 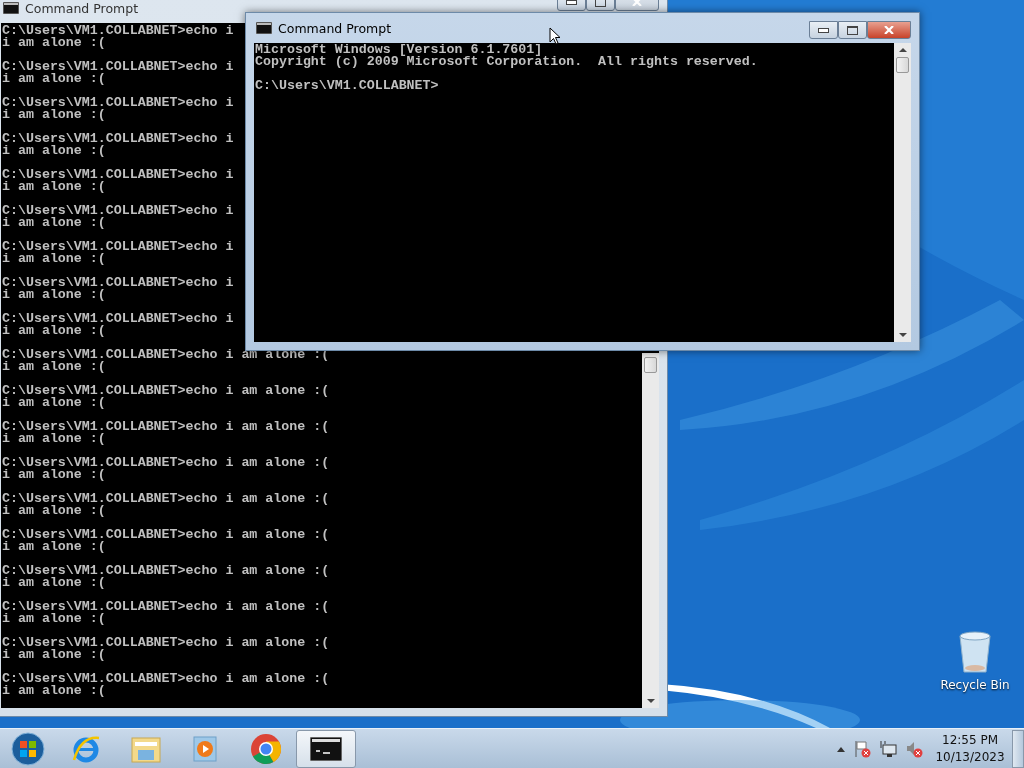 What do you see at coordinates (841, 748) in the screenshot?
I see `up-arrow-icon` at bounding box center [841, 748].